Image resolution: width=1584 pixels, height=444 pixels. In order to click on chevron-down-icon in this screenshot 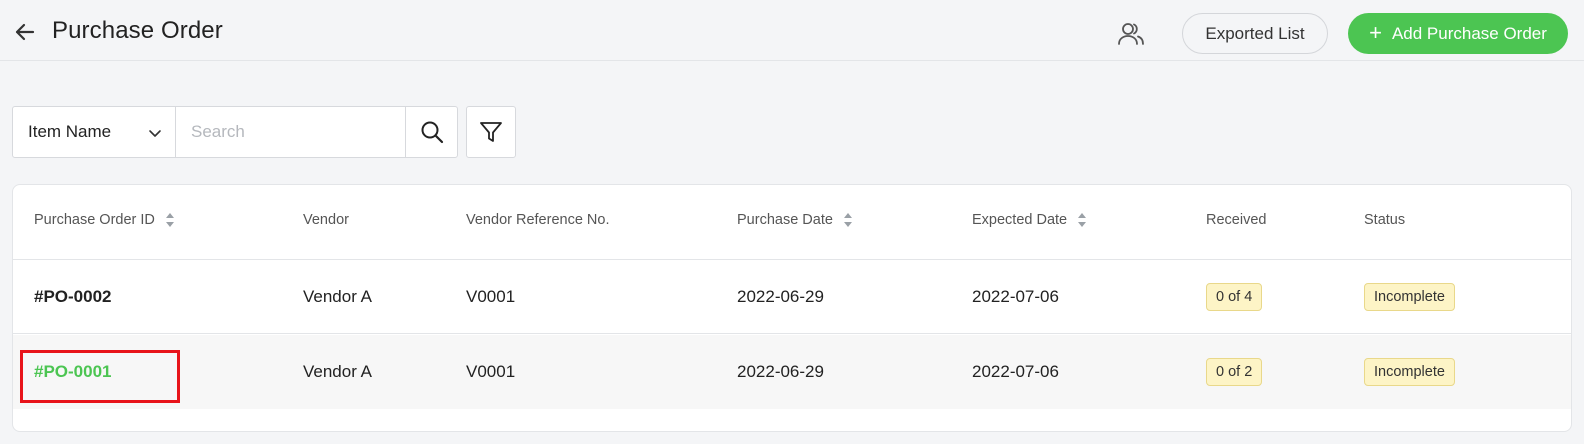, I will do `click(155, 133)`.